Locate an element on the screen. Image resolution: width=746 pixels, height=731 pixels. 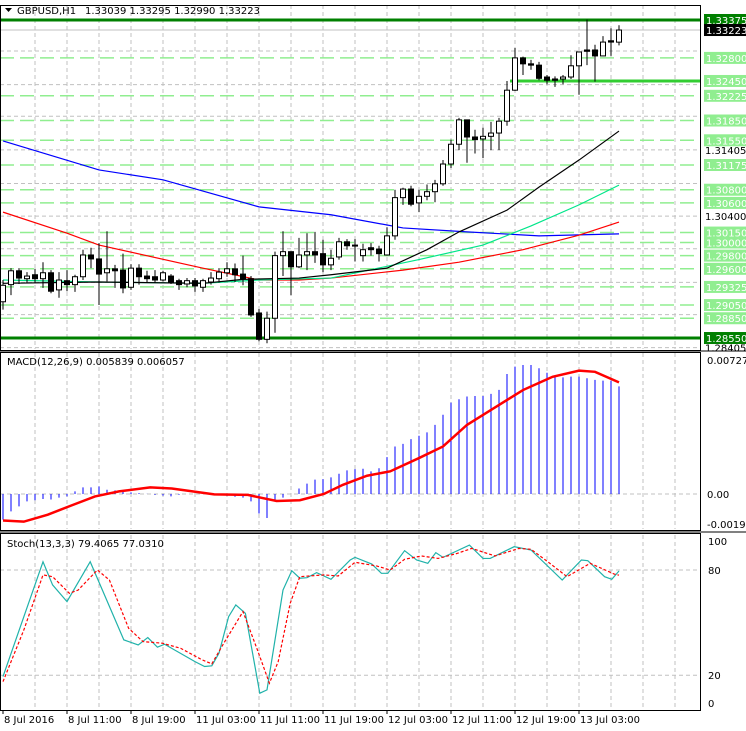
level-price-label: 1.30800 is located at coordinates (726, 191).